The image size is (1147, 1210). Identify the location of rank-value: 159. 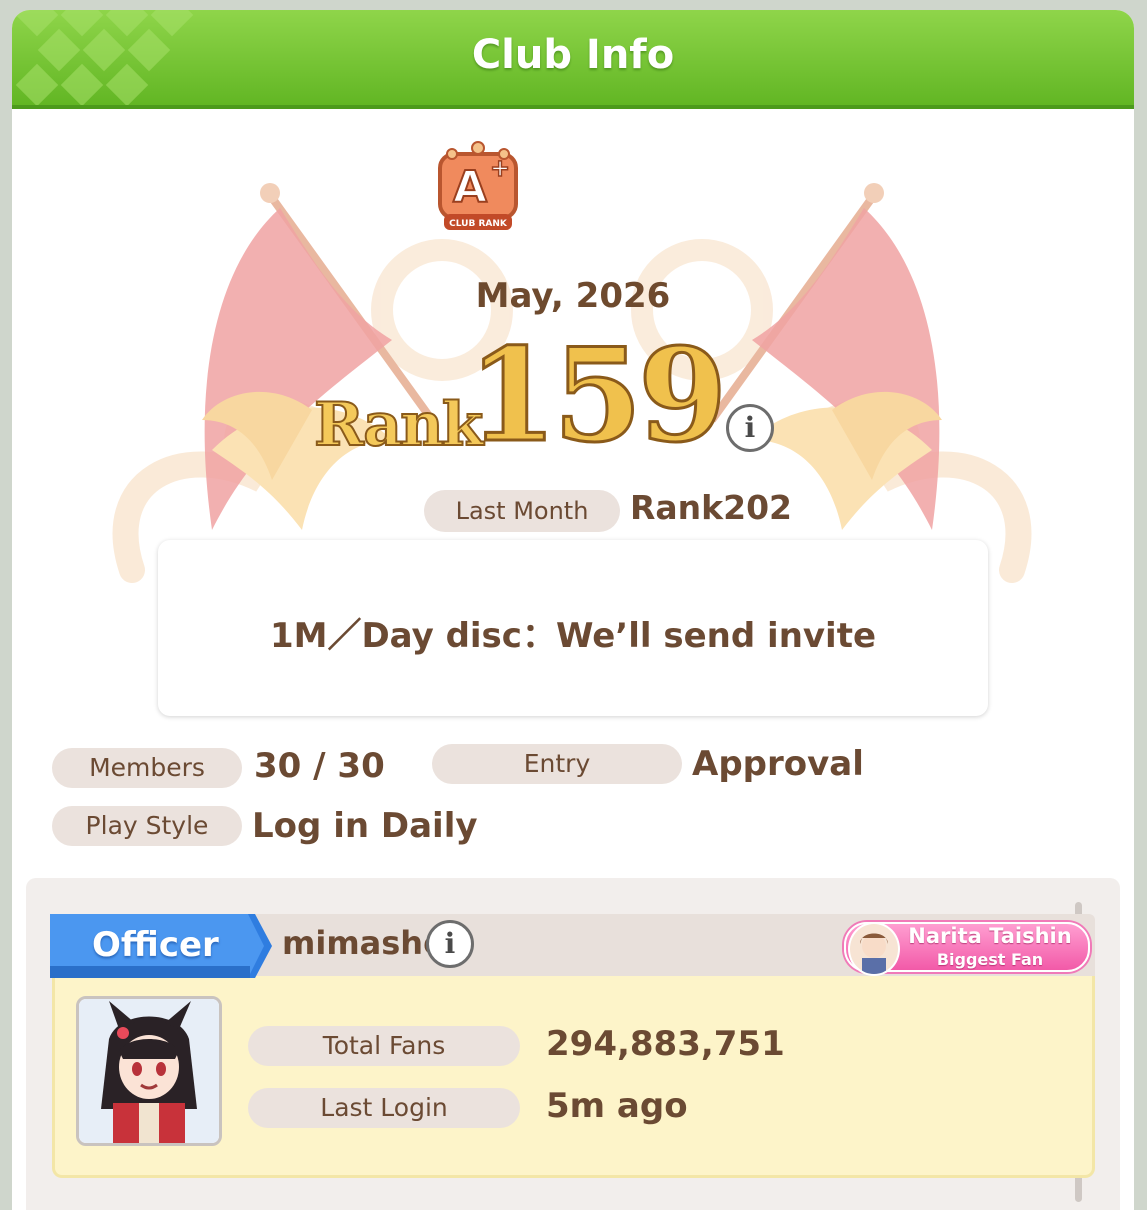
(597, 396).